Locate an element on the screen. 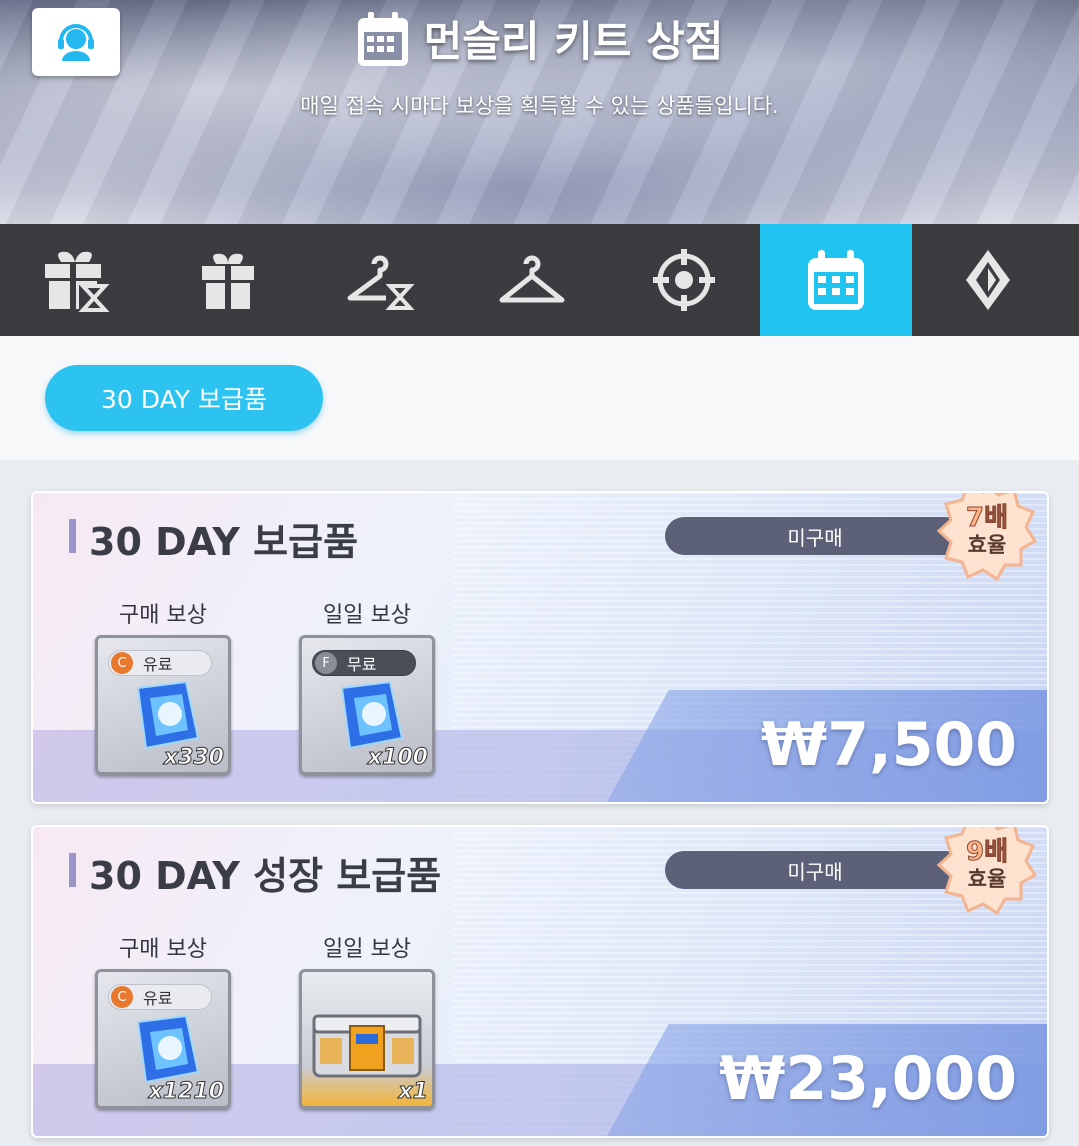 The image size is (1079, 1146). efficiency-badge: 9배 효율 is located at coordinates (987, 871).